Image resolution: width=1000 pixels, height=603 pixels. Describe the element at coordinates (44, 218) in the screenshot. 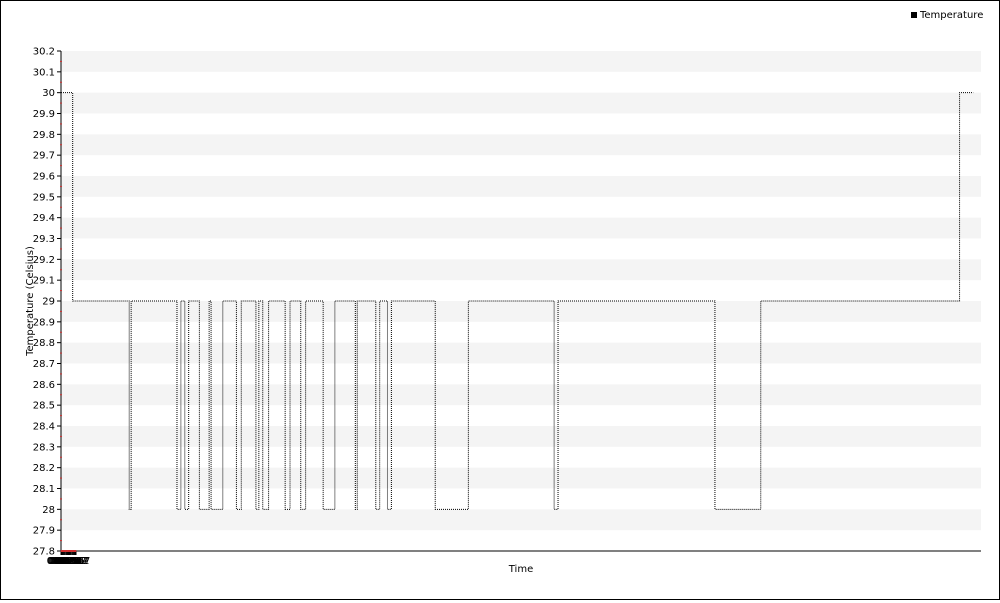

I see `y-tick-label: 29.4` at that location.